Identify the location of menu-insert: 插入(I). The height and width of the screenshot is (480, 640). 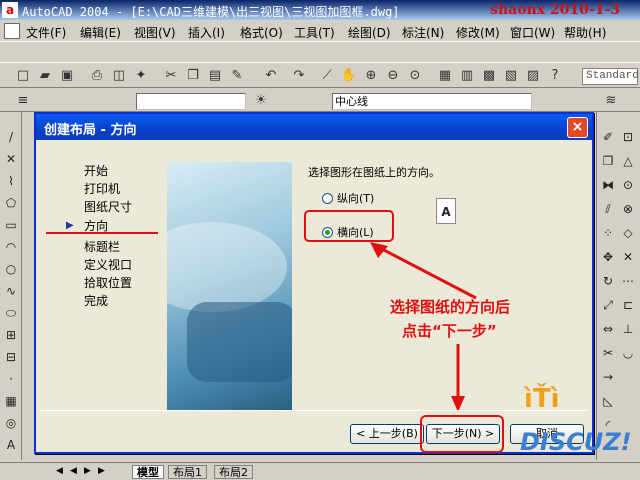
(206, 32).